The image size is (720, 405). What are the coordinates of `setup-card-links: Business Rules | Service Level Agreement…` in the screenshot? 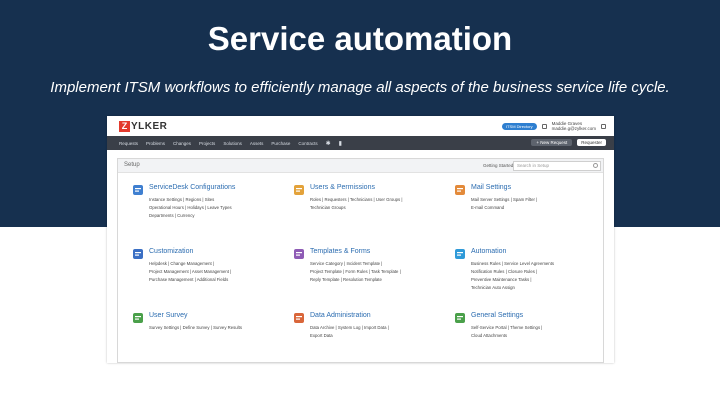 It's located at (512, 263).